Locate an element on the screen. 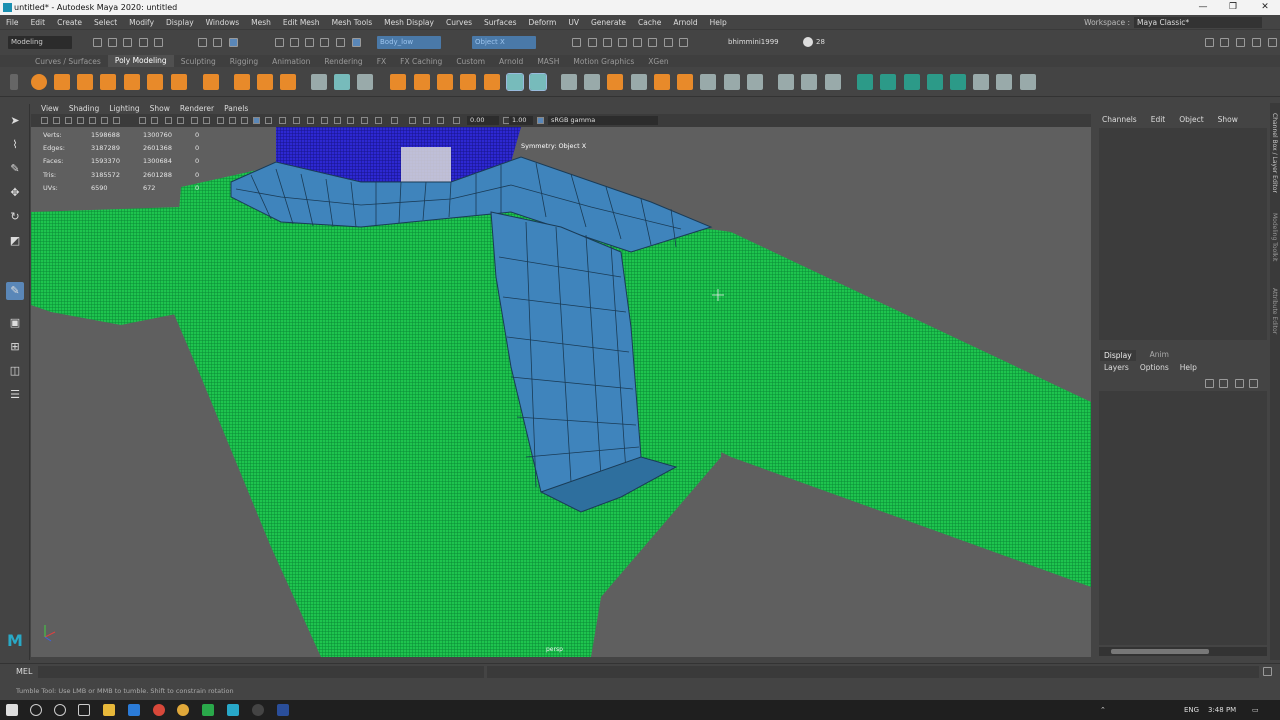 The height and width of the screenshot is (720, 1280). menu-uv: UV is located at coordinates (573, 22).